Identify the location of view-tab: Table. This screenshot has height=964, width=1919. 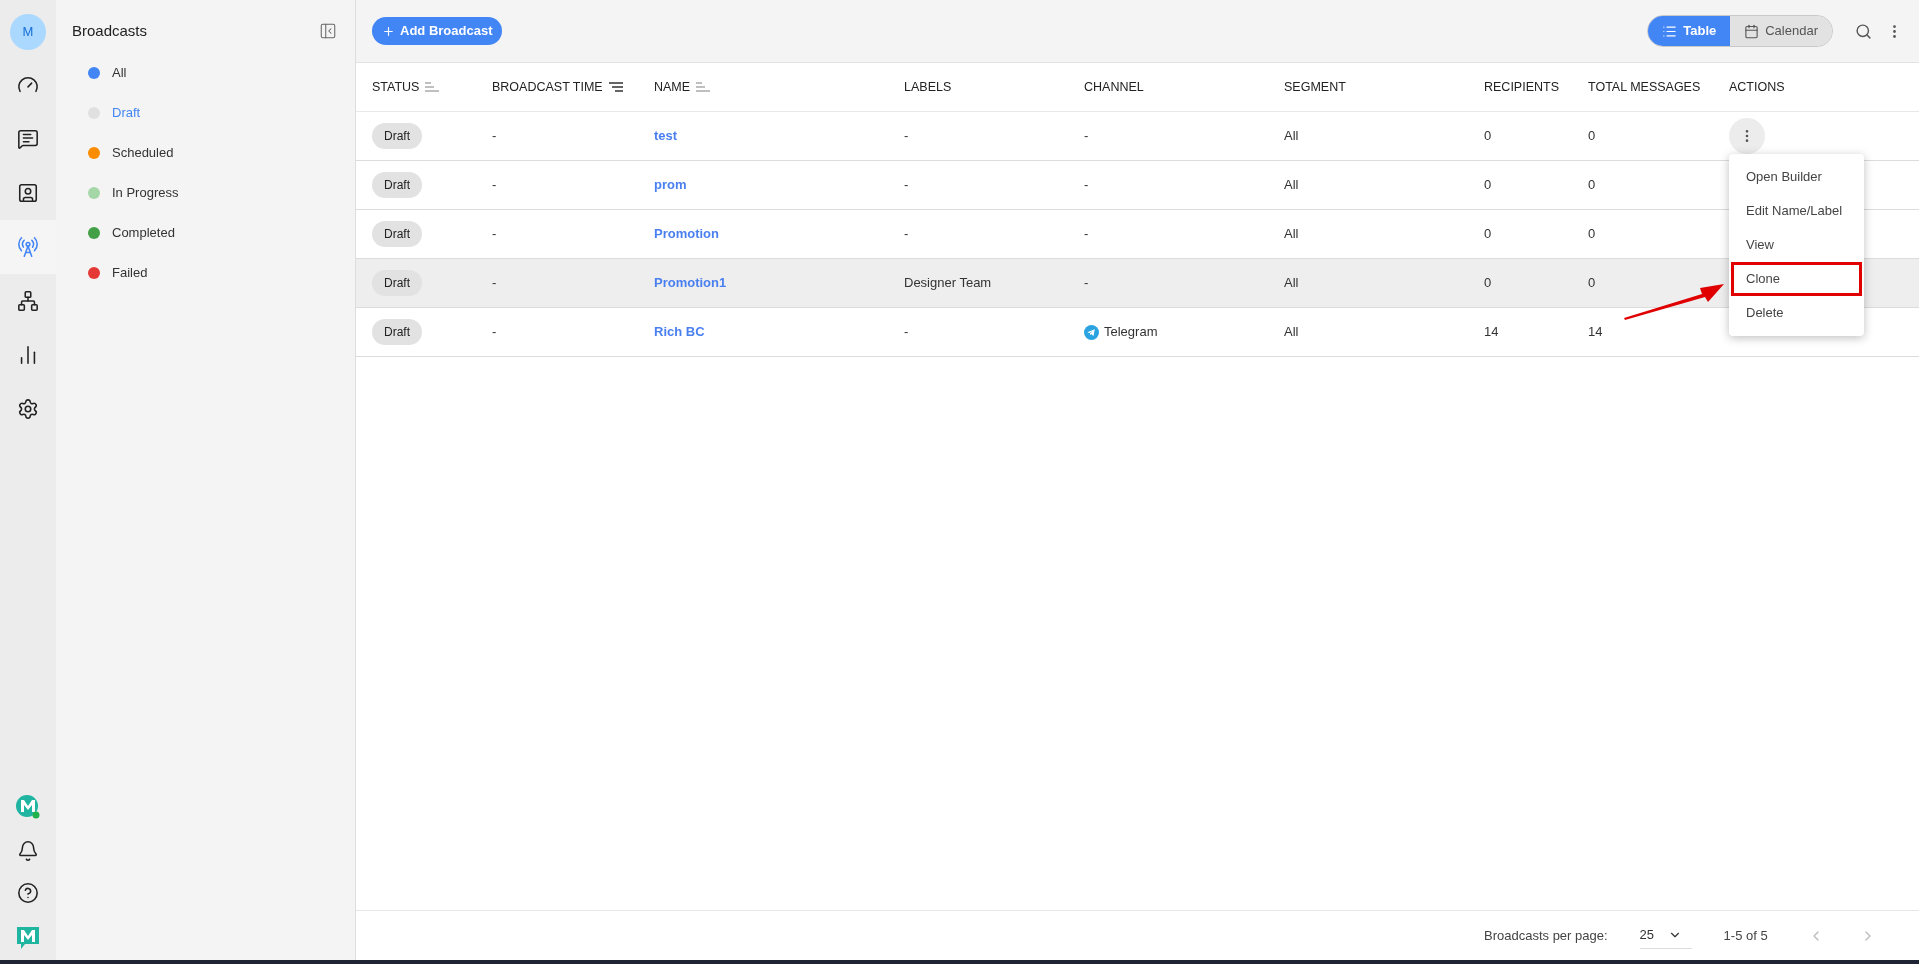
(1689, 31).